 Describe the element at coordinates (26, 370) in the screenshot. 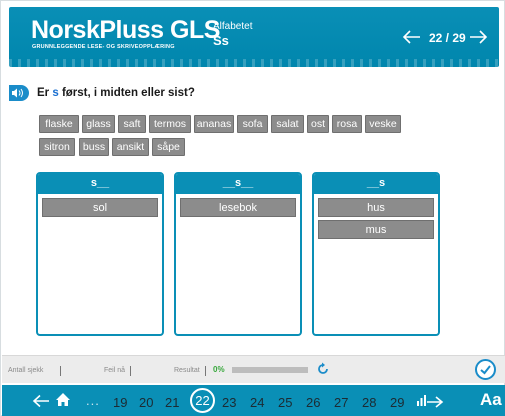

I see `attempts-label: Antall sjekk` at that location.